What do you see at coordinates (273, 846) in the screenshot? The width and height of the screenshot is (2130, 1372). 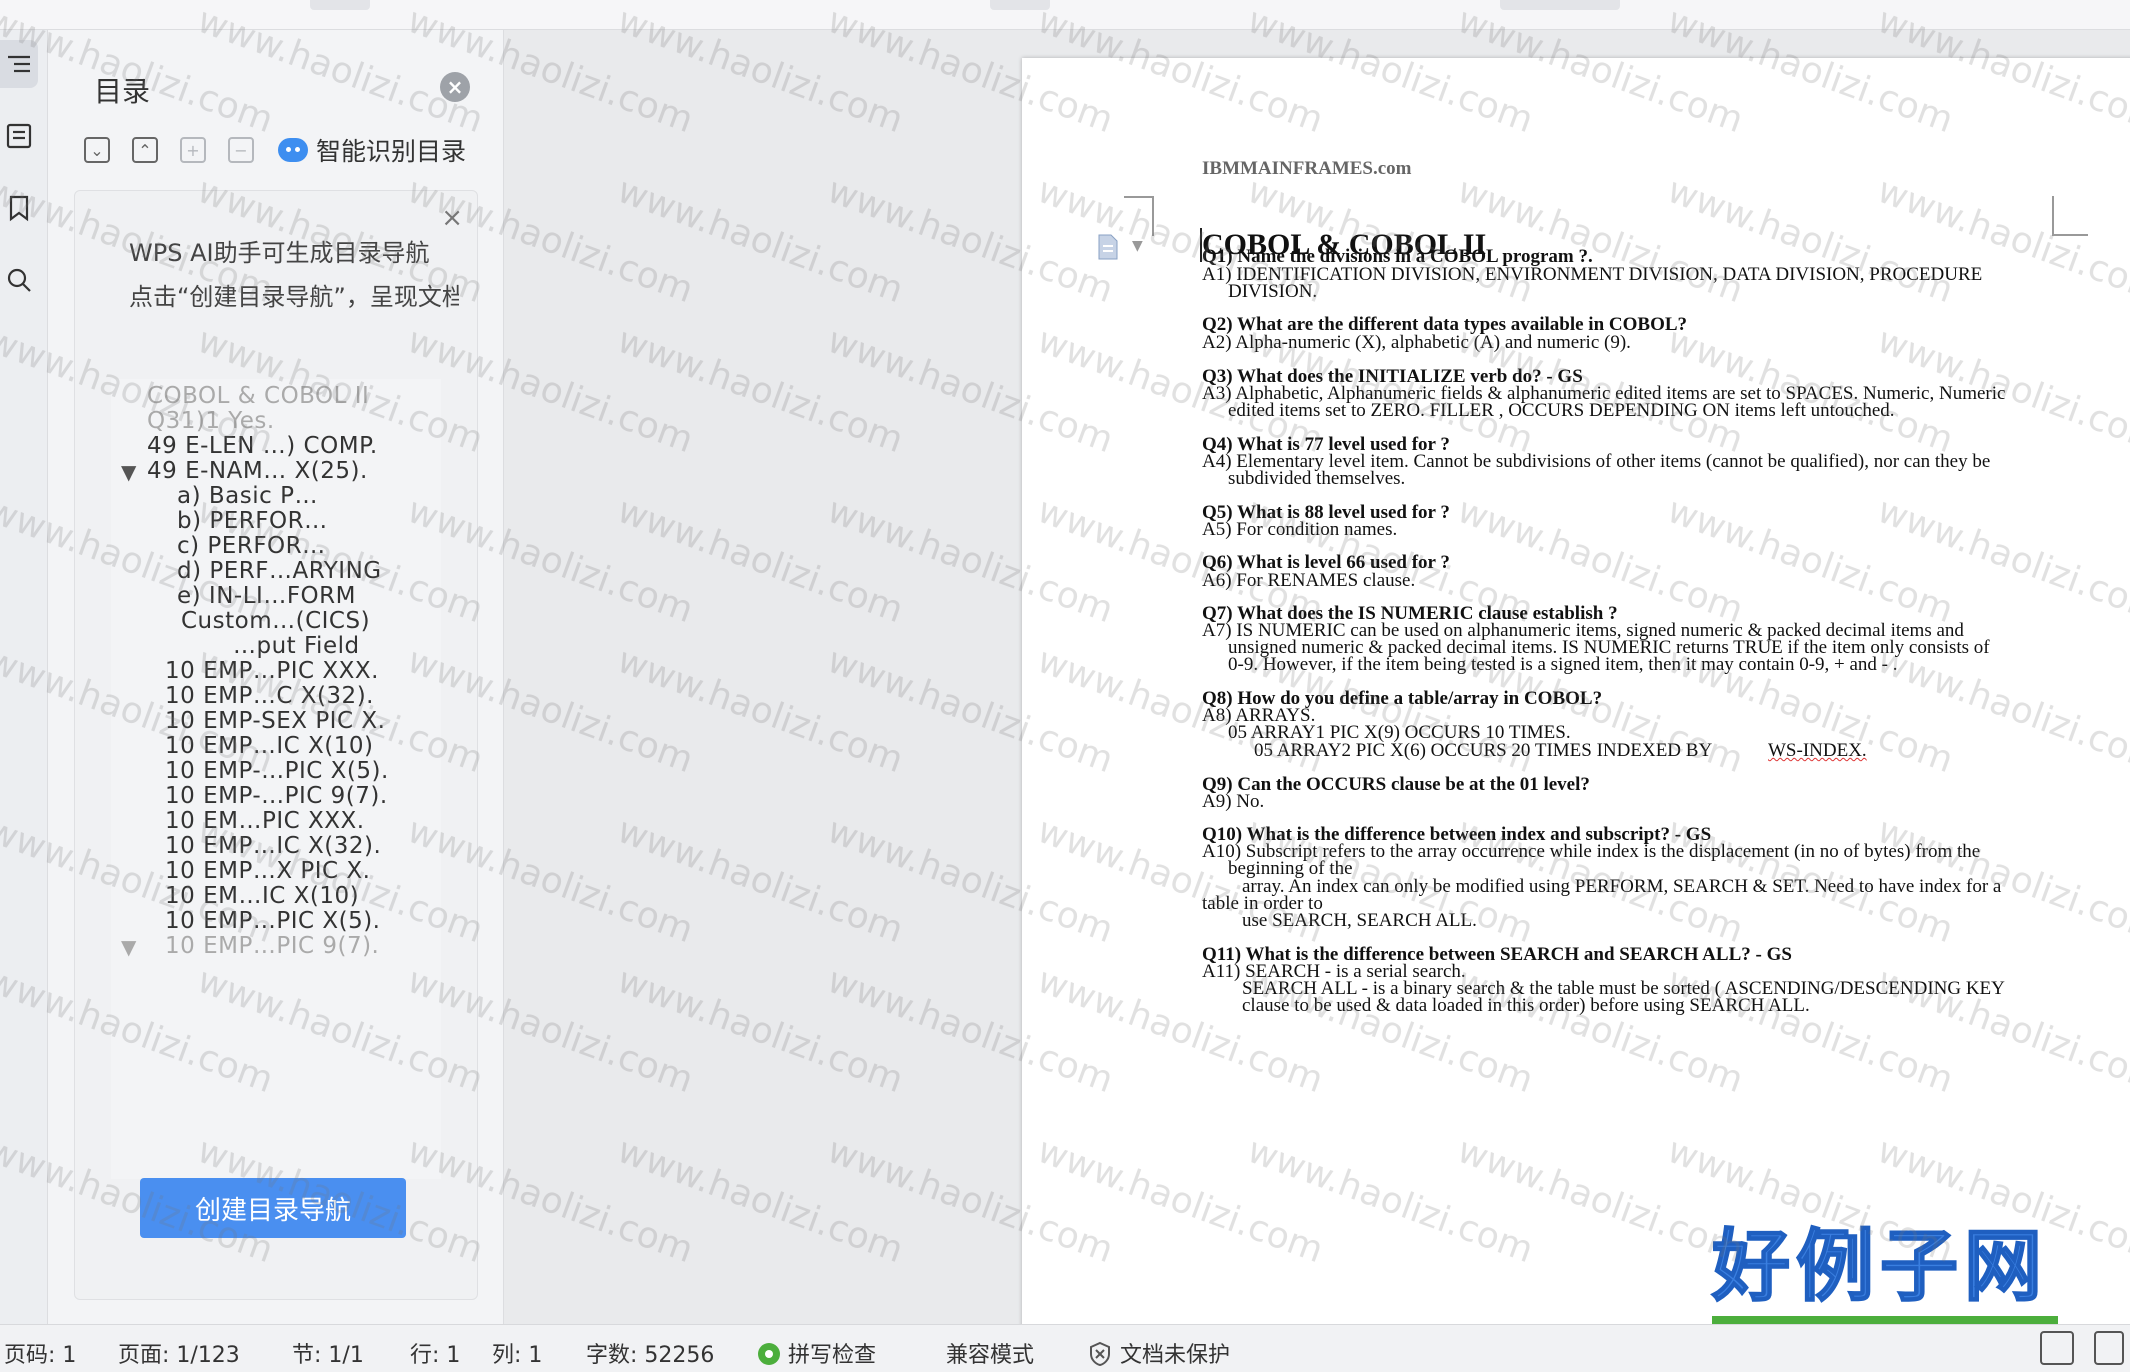 I see `toc-outline-item: 10 EMP…IC X(32).` at bounding box center [273, 846].